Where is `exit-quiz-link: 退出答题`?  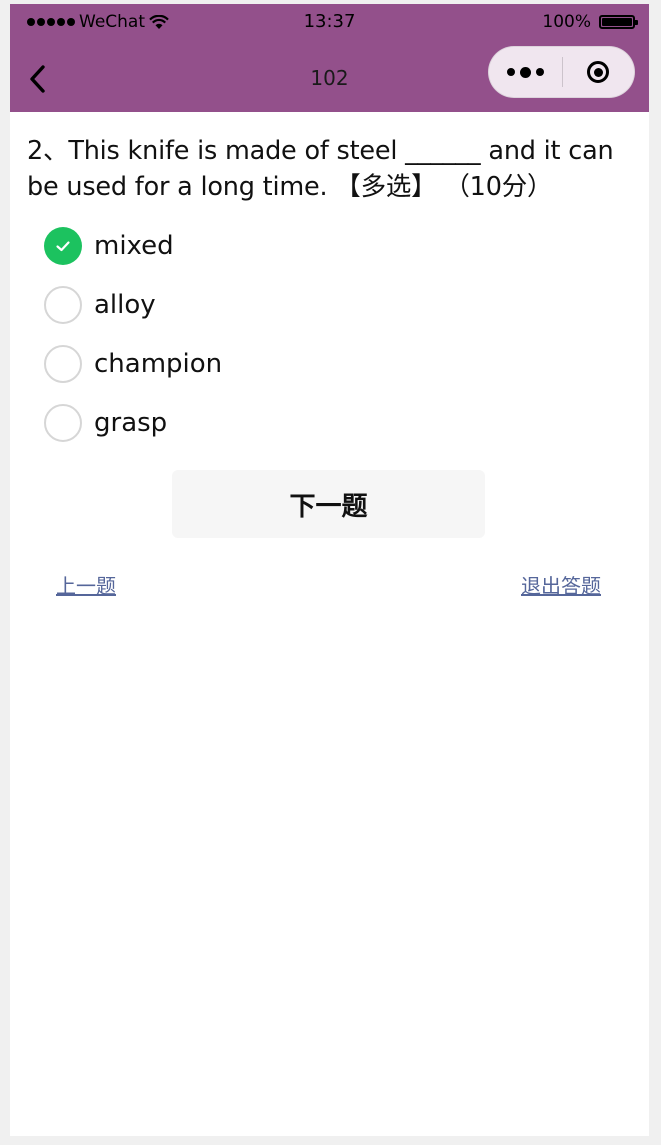
exit-quiz-link: 退出答题 is located at coordinates (561, 584).